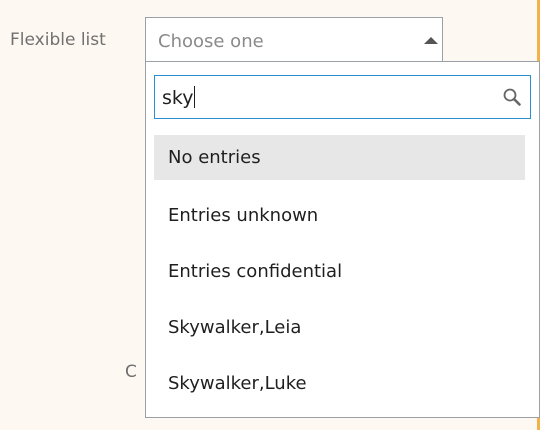 This screenshot has height=430, width=541. I want to click on option-no-entries: No entries, so click(339, 157).